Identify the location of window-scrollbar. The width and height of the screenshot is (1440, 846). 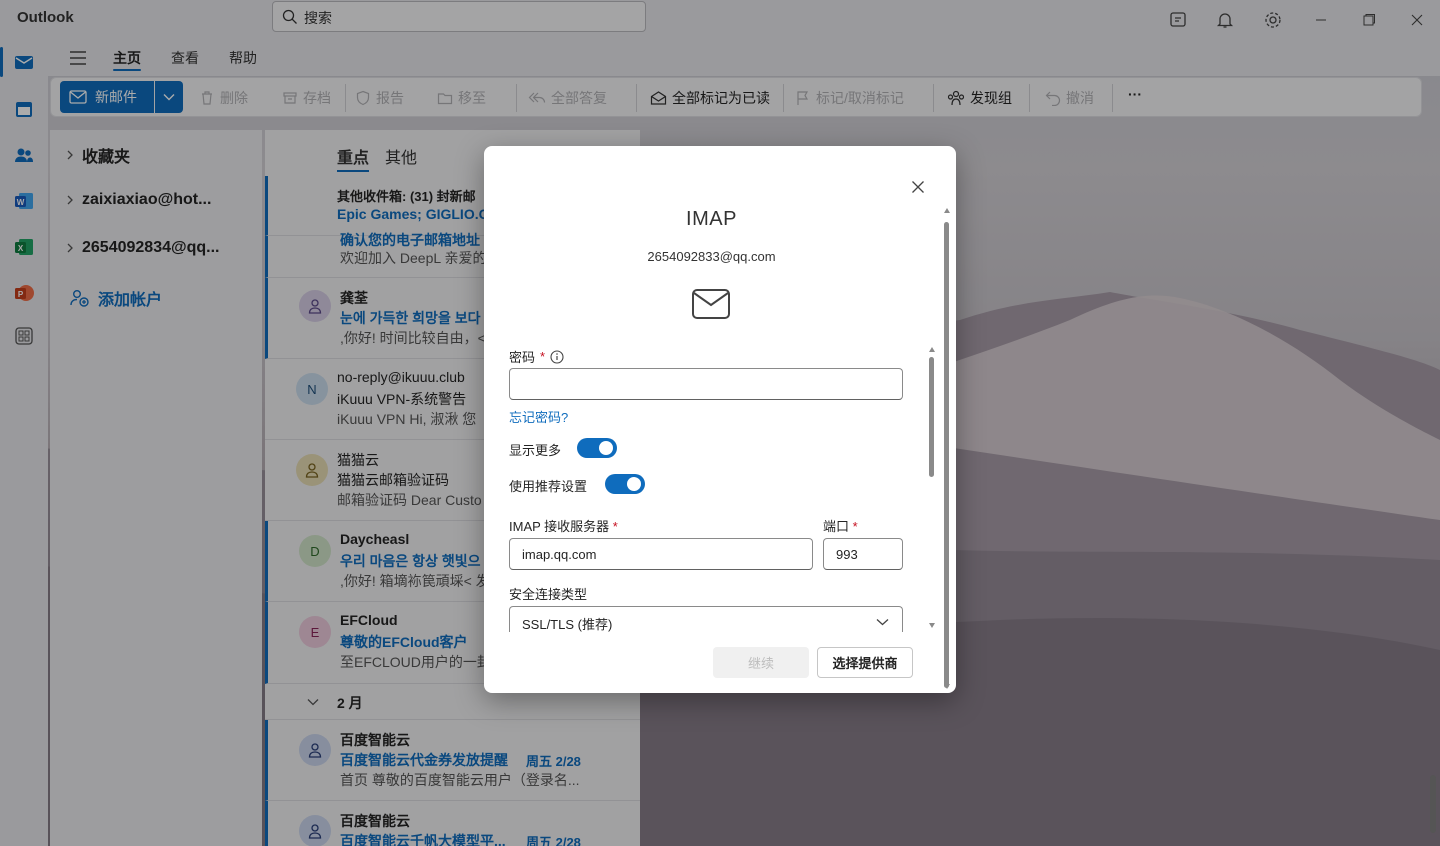
(1433, 804).